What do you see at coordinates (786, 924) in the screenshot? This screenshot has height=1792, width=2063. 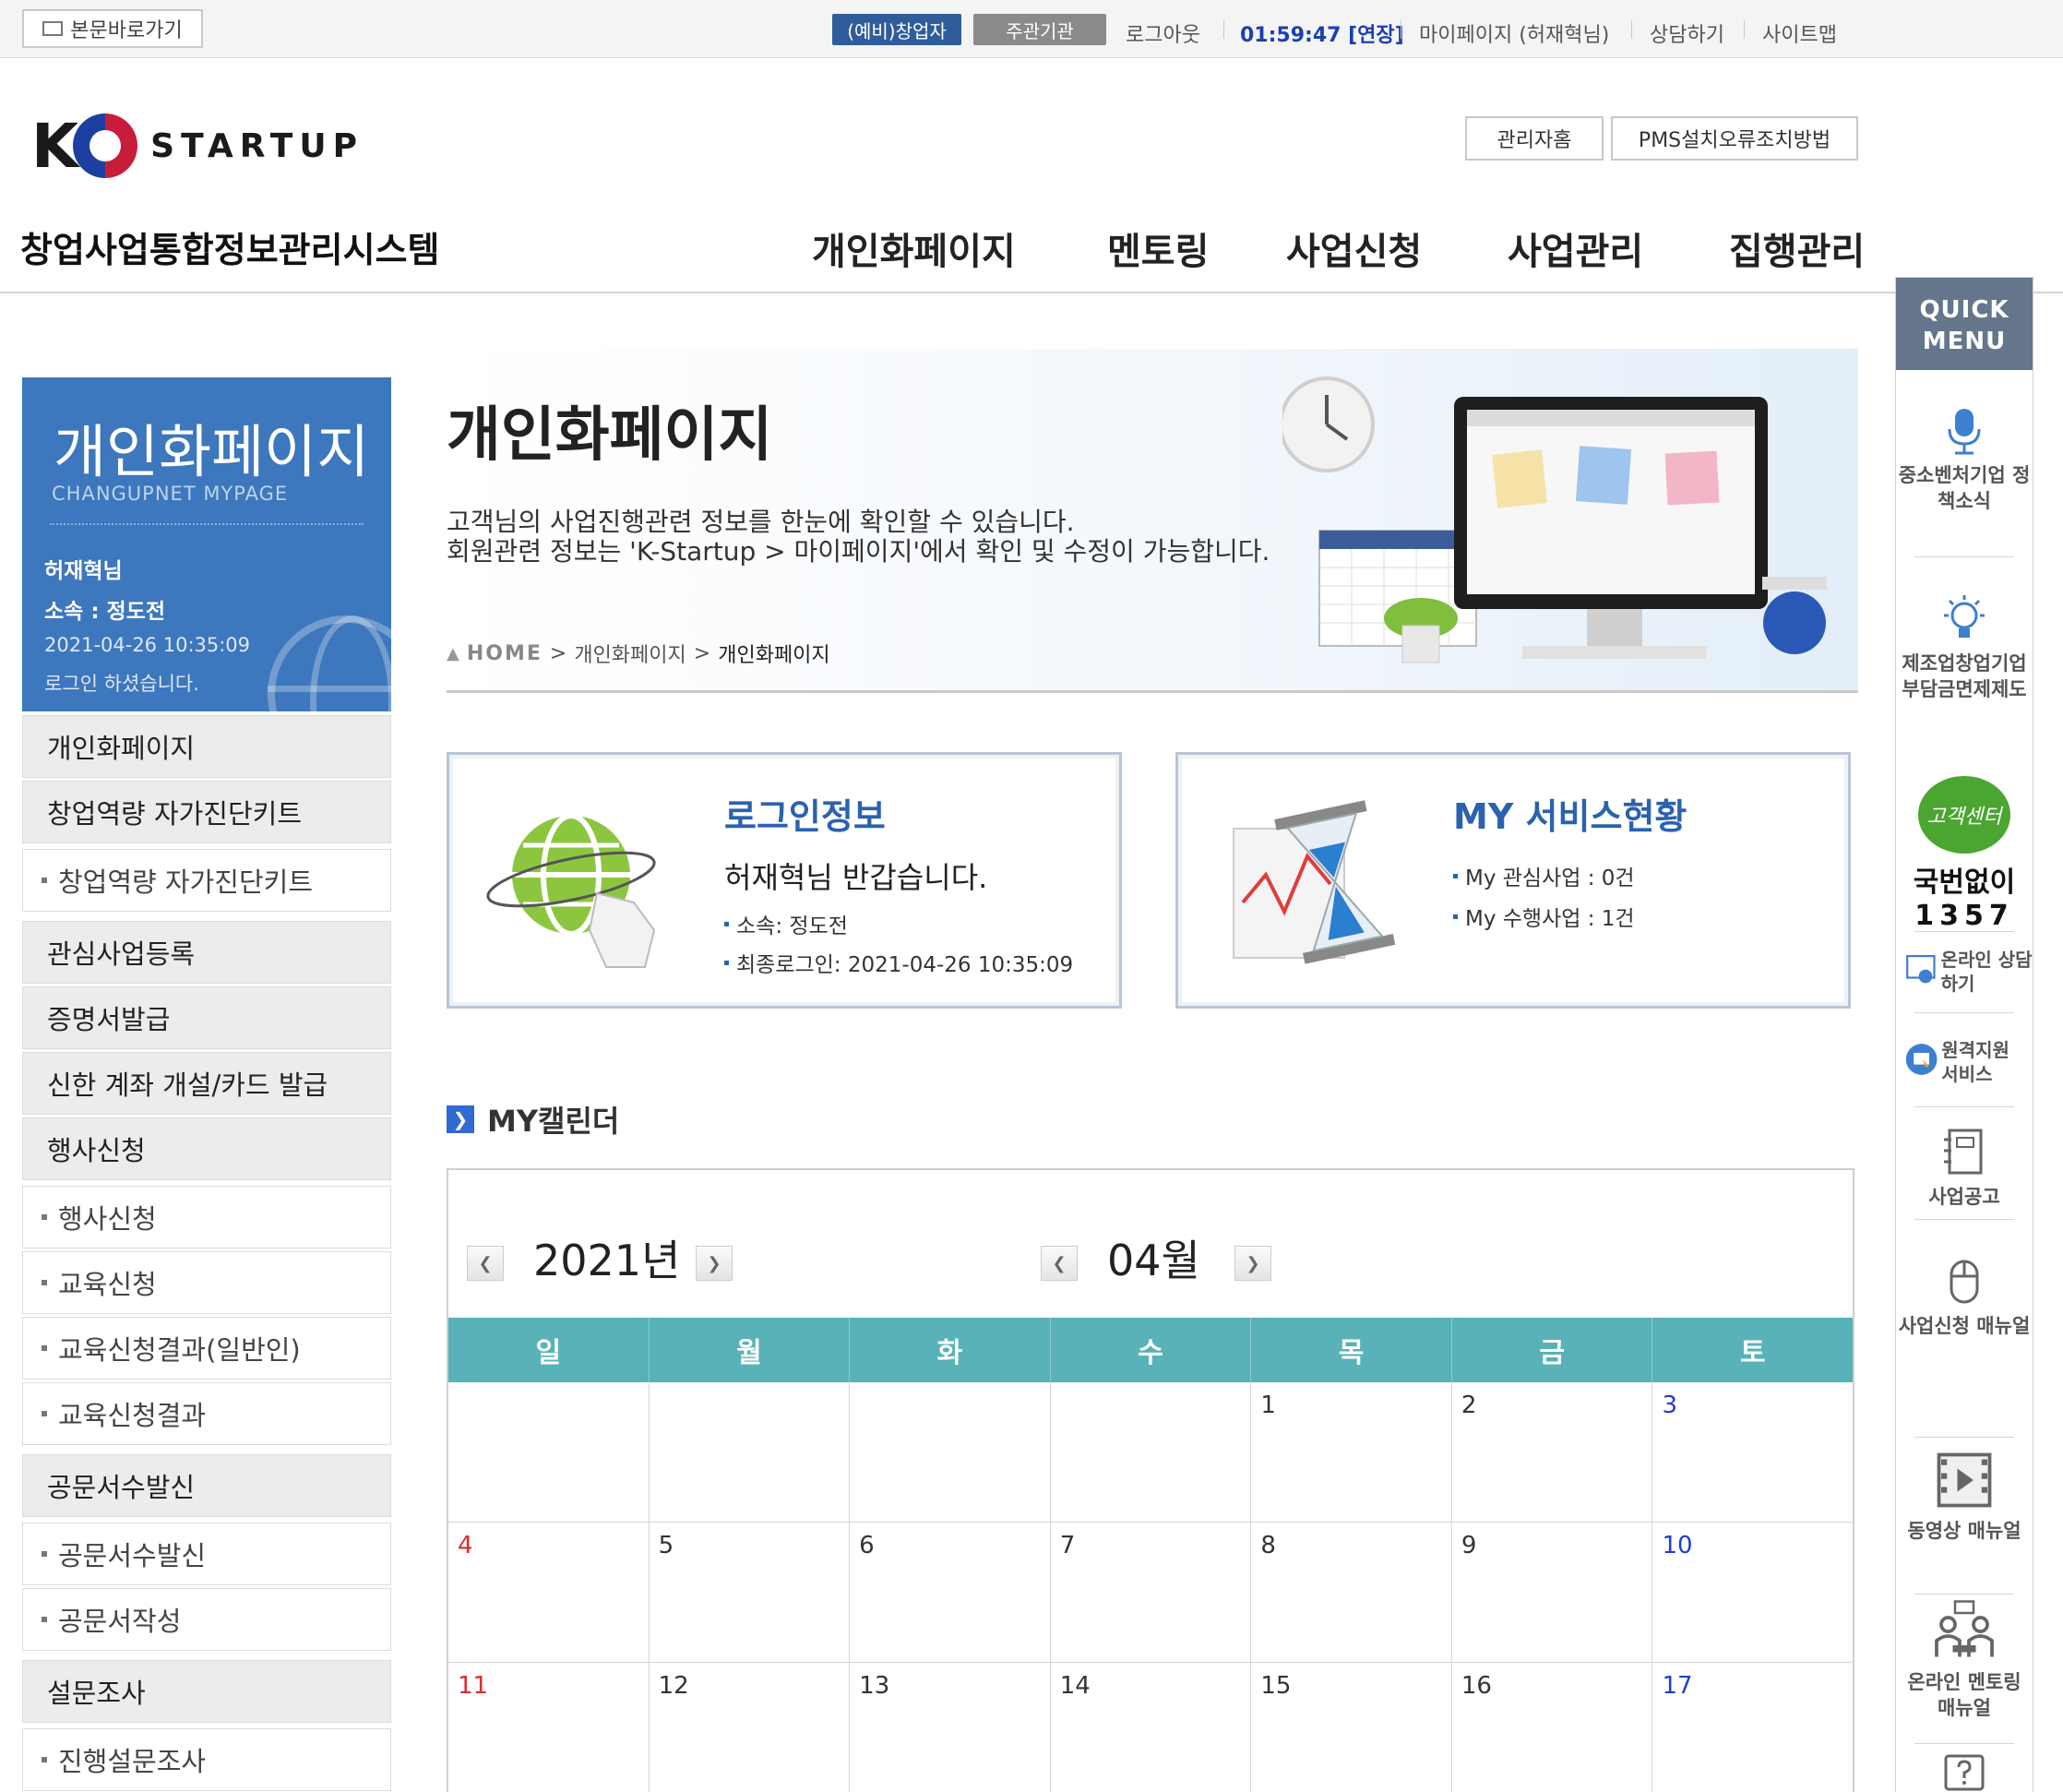 I see `login-dept-item: 소속: 정도전` at bounding box center [786, 924].